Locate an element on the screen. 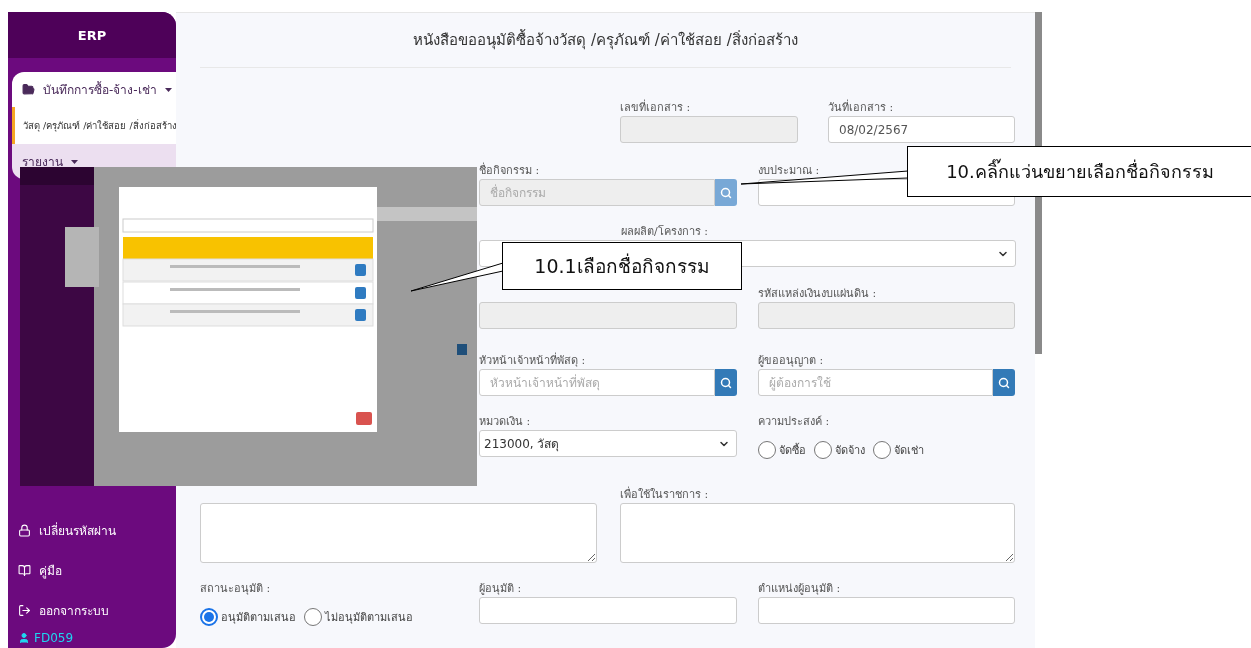 The image size is (1251, 648). field-label: ตำแหน่งผู้อนุมัติ : is located at coordinates (800, 587).